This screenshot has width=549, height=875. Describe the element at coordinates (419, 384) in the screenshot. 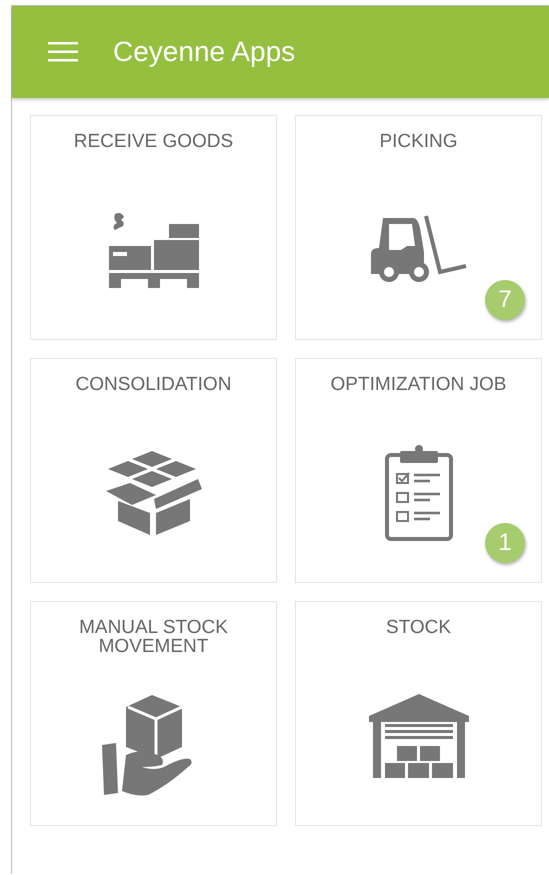

I see `tile-title: OPTIMIZATION JOB` at that location.